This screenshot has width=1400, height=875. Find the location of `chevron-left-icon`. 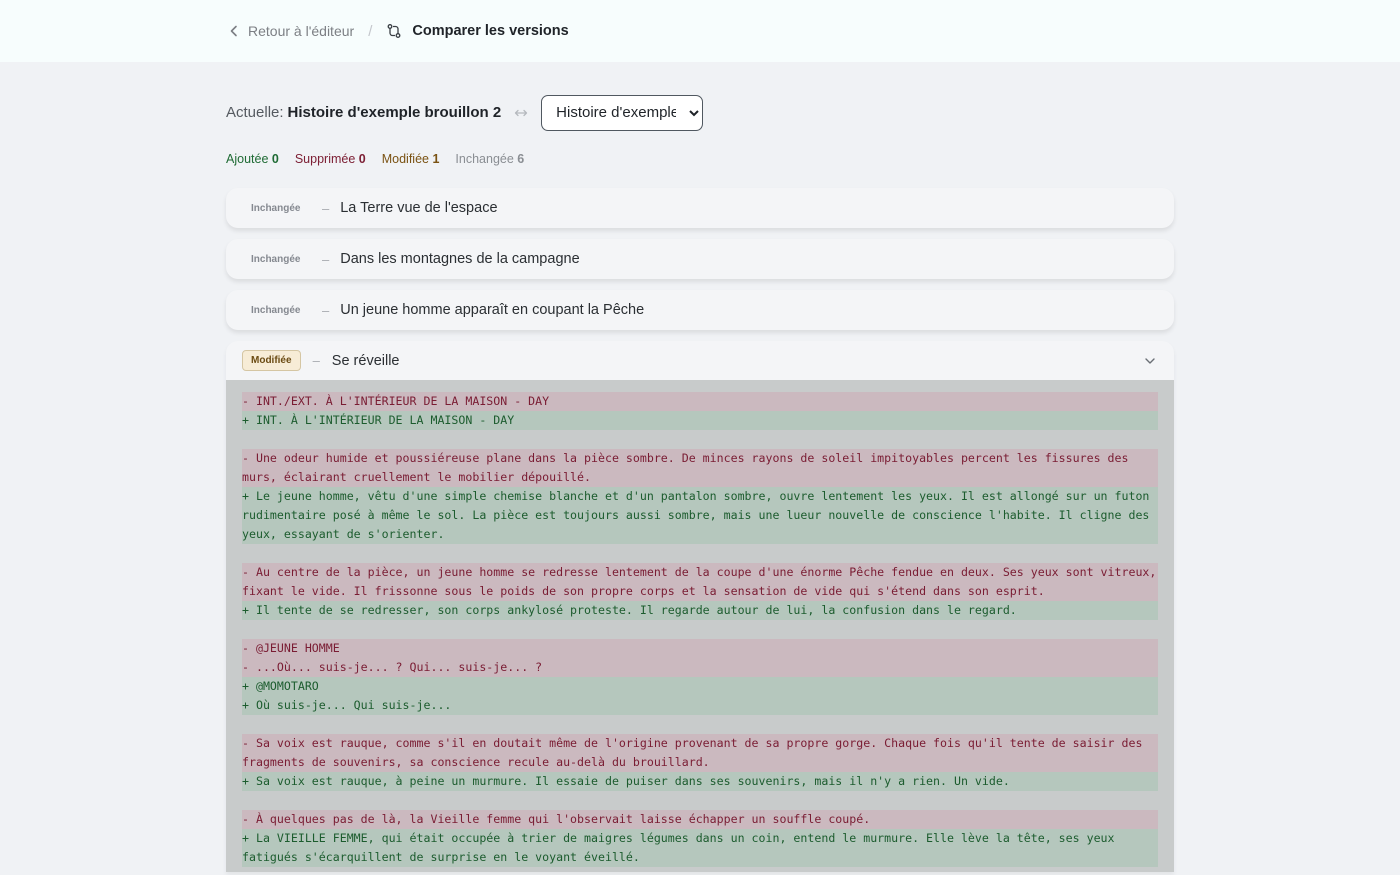

chevron-left-icon is located at coordinates (233, 31).